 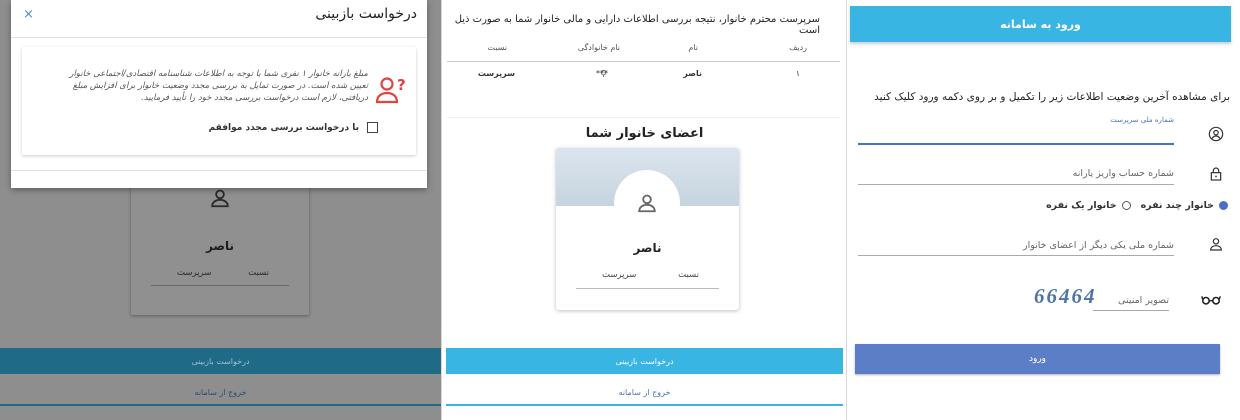 What do you see at coordinates (1043, 205) in the screenshot?
I see `family-size-radio-group: خانوار چند نفره خانوار یک نفره` at bounding box center [1043, 205].